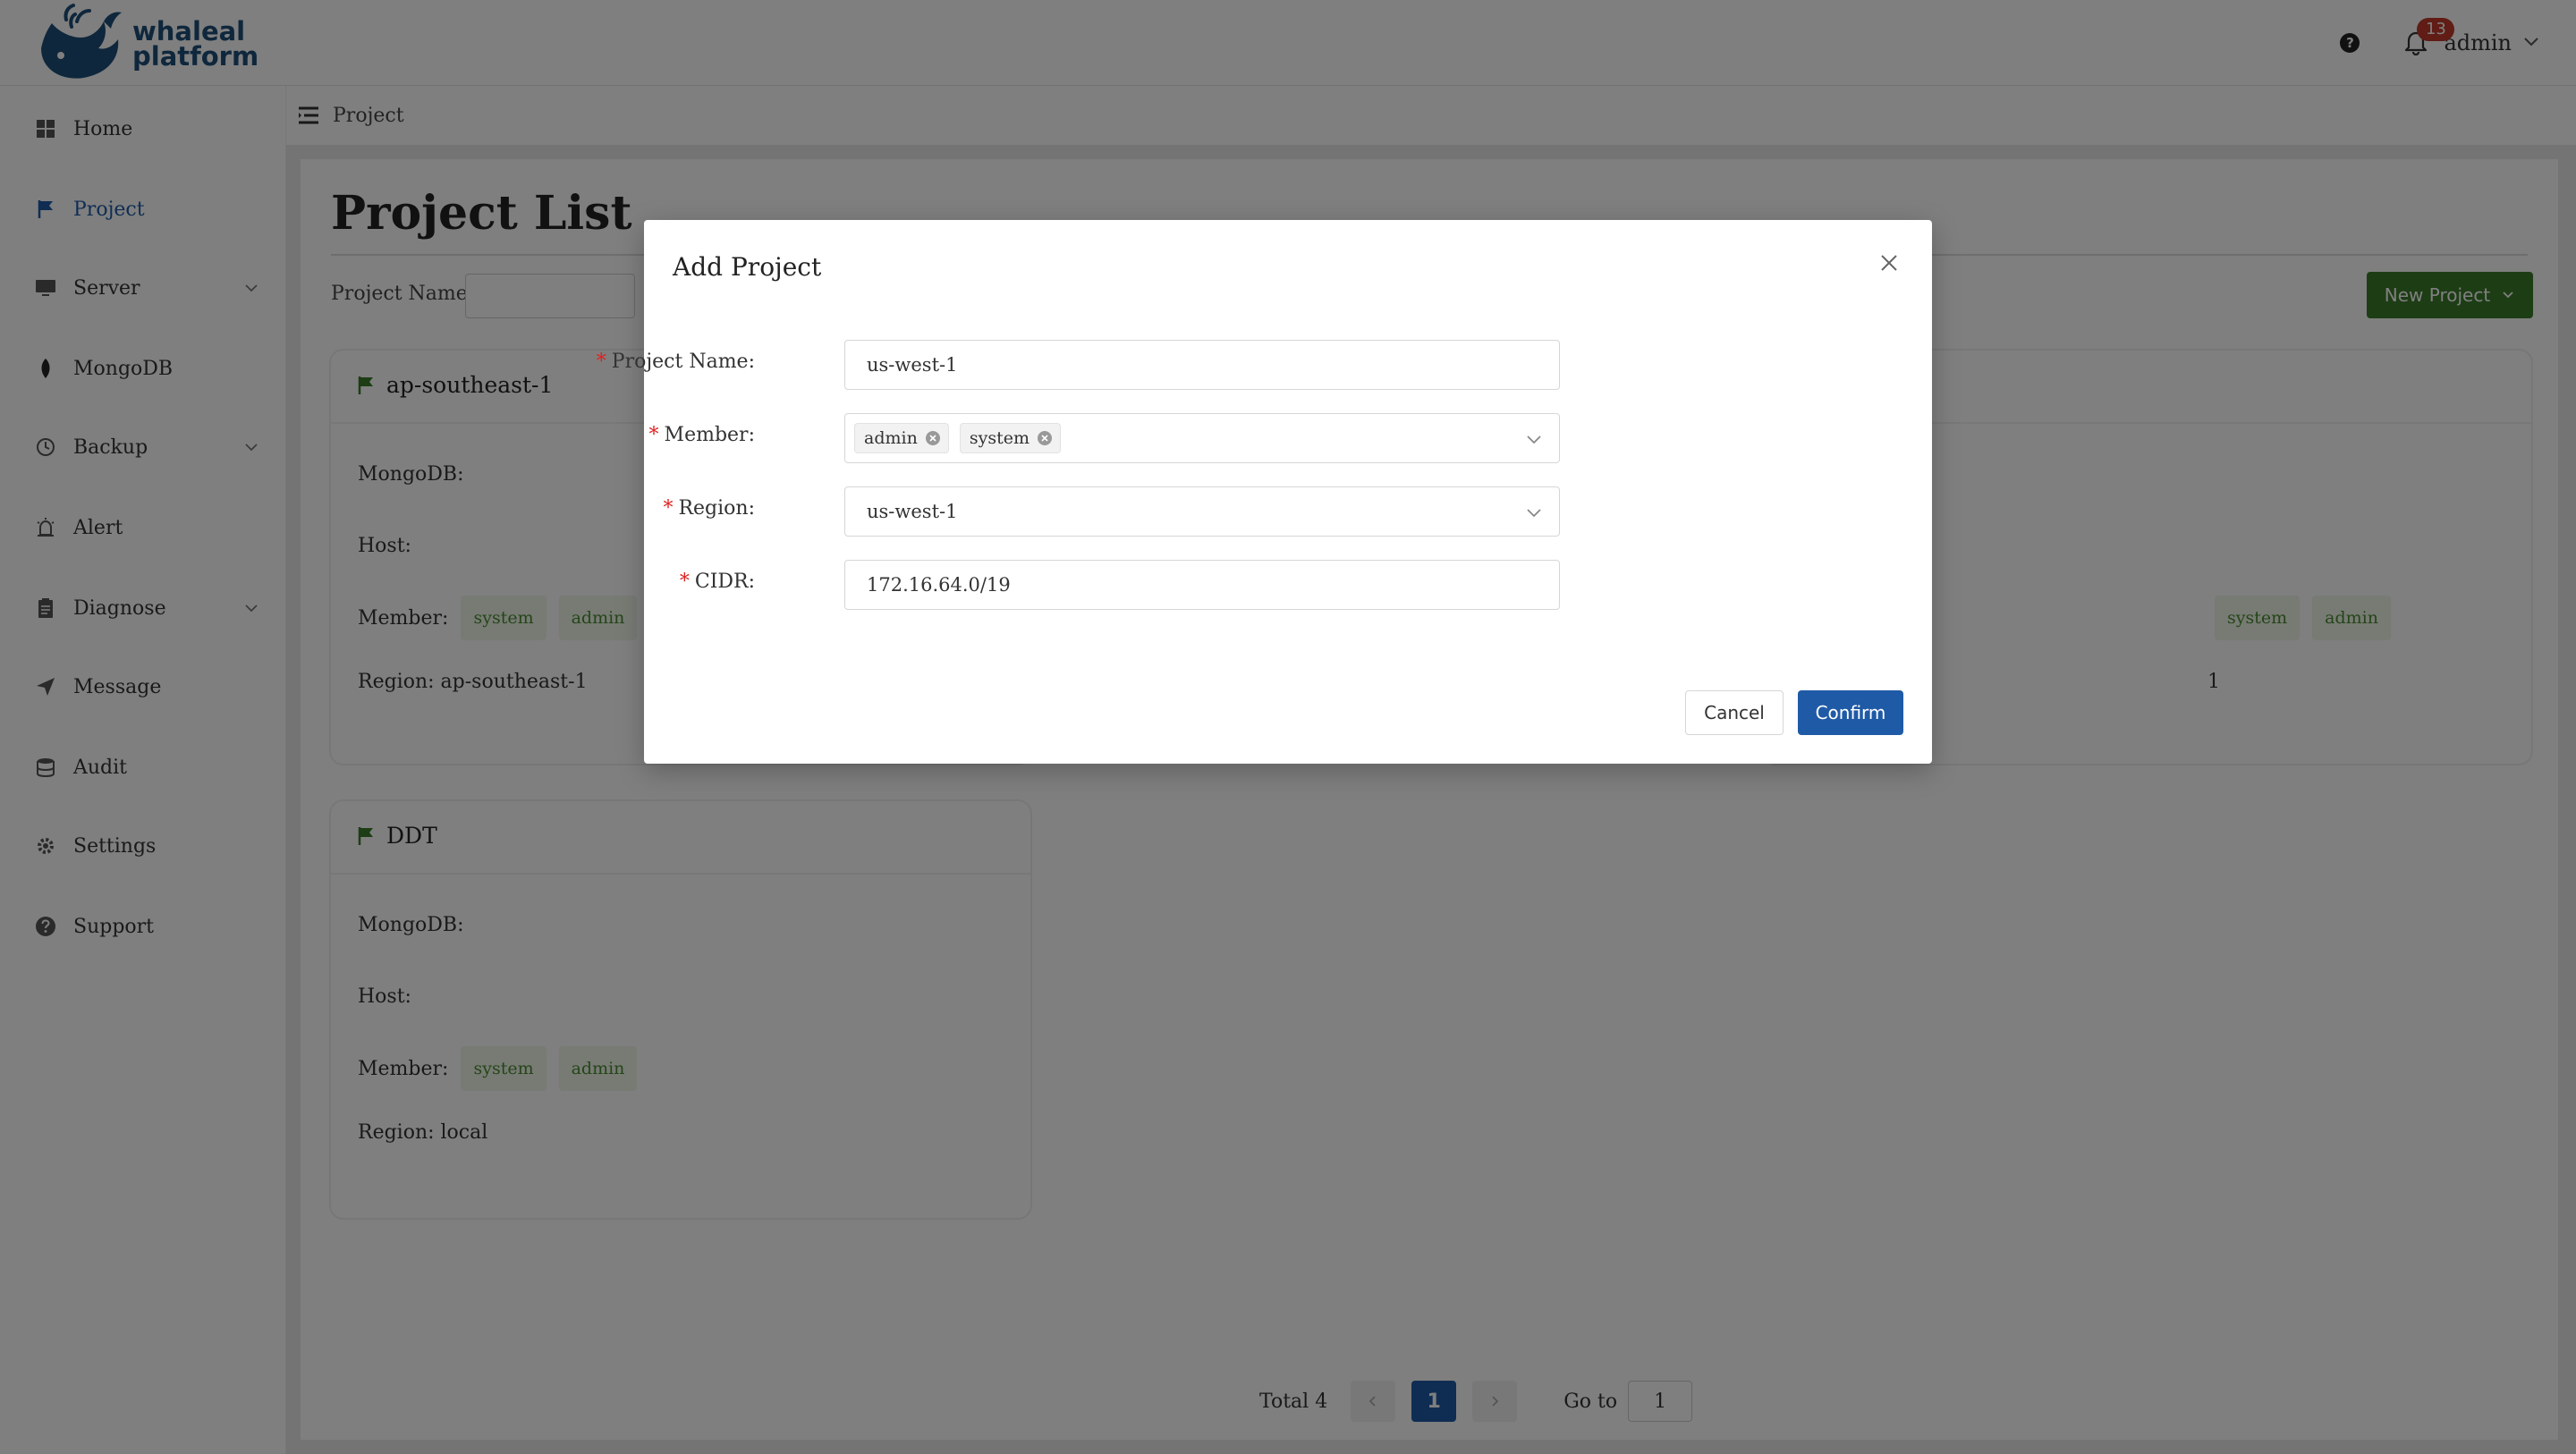 This screenshot has height=1454, width=2576. What do you see at coordinates (724, 582) in the screenshot?
I see `cidr-label: CIDR:` at bounding box center [724, 582].